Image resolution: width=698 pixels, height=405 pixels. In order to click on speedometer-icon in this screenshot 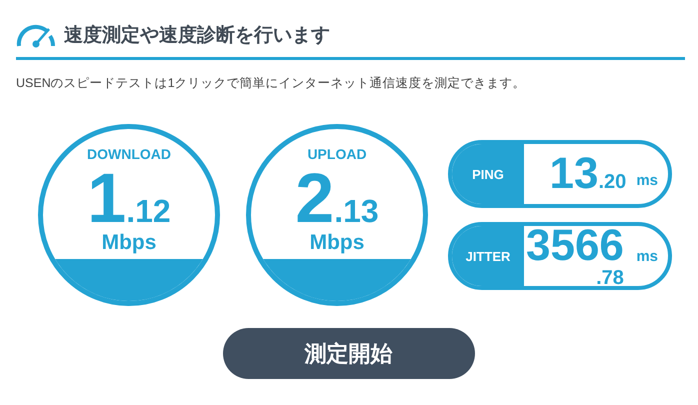, I will do `click(36, 36)`.